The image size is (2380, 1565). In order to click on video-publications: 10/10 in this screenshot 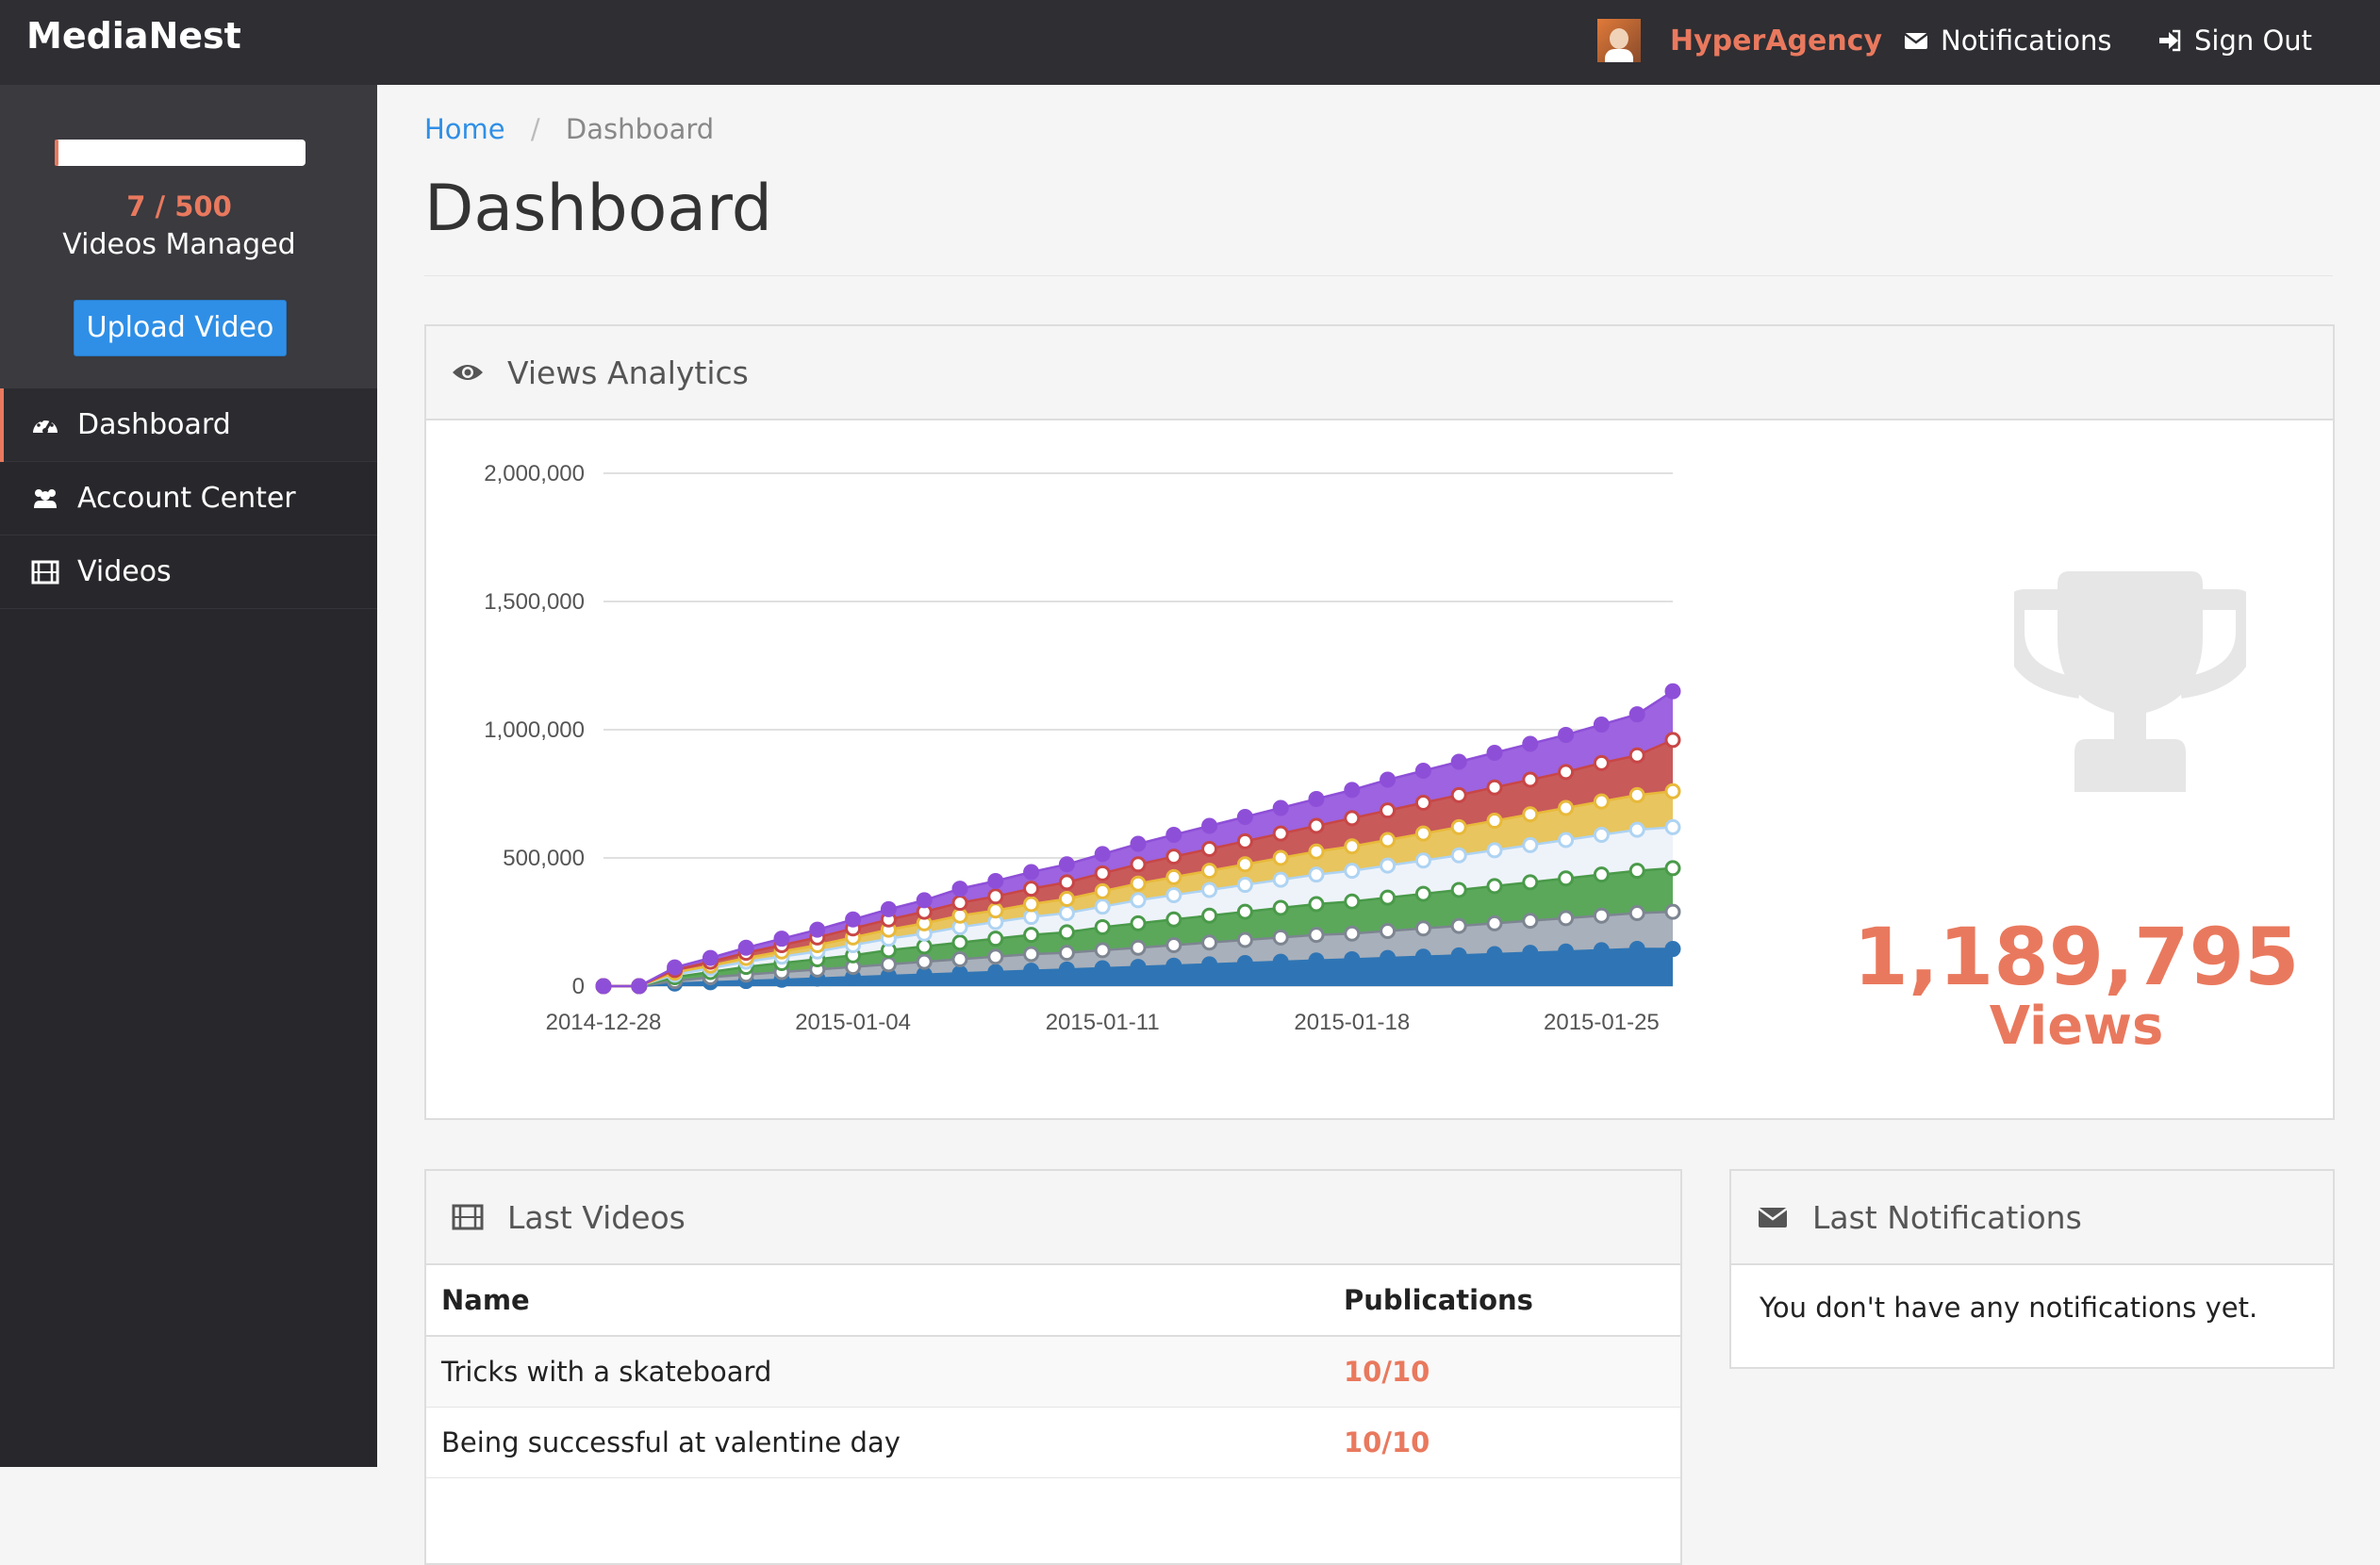, I will do `click(1504, 1372)`.